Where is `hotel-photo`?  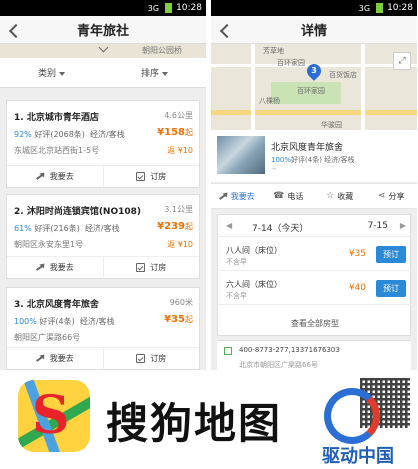 hotel-photo is located at coordinates (241, 155).